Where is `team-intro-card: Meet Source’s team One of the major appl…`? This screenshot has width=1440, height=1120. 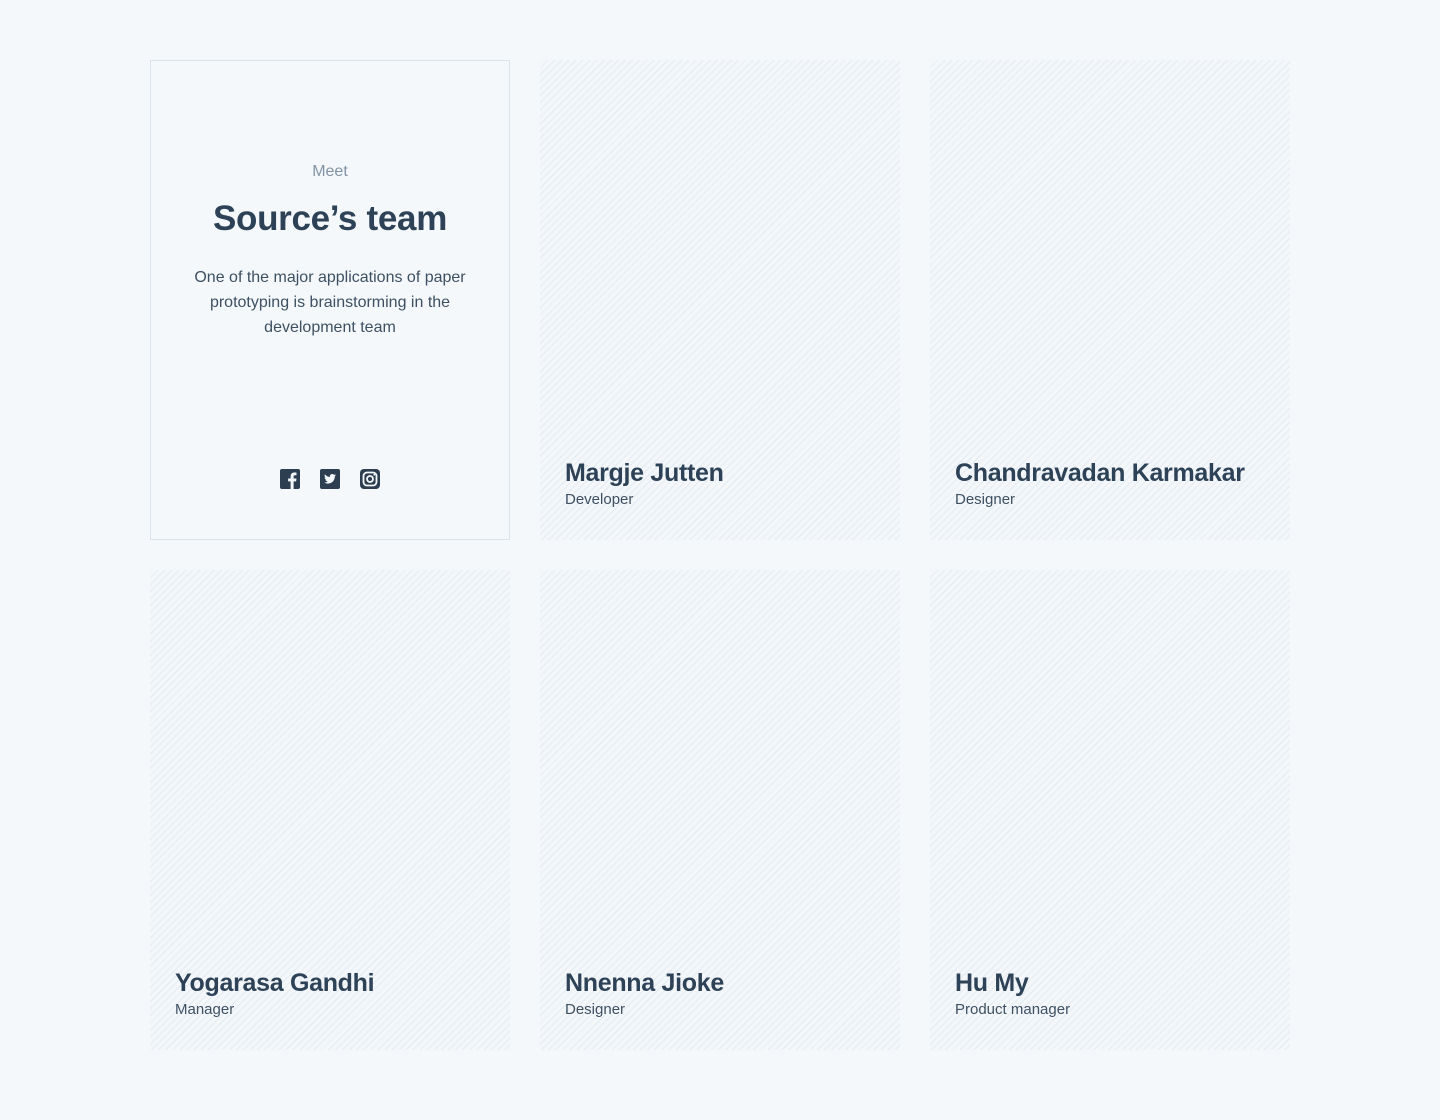
team-intro-card: Meet Source’s team One of the major appl… is located at coordinates (330, 300).